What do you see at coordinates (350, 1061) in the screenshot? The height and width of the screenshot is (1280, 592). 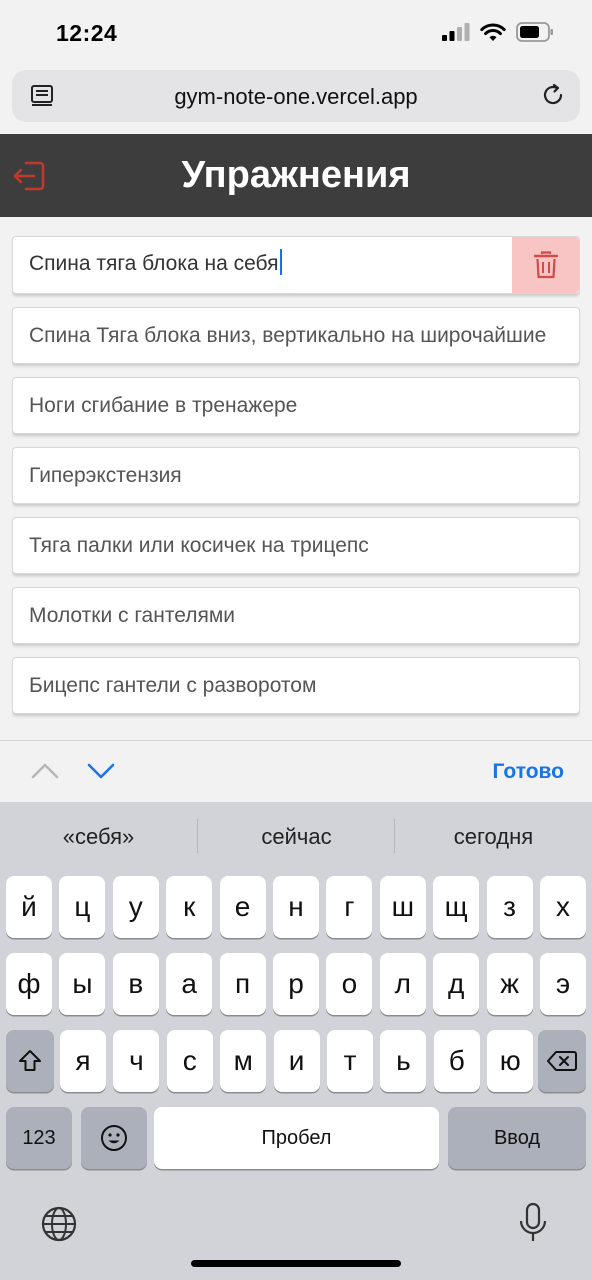 I see `letter-key: т` at bounding box center [350, 1061].